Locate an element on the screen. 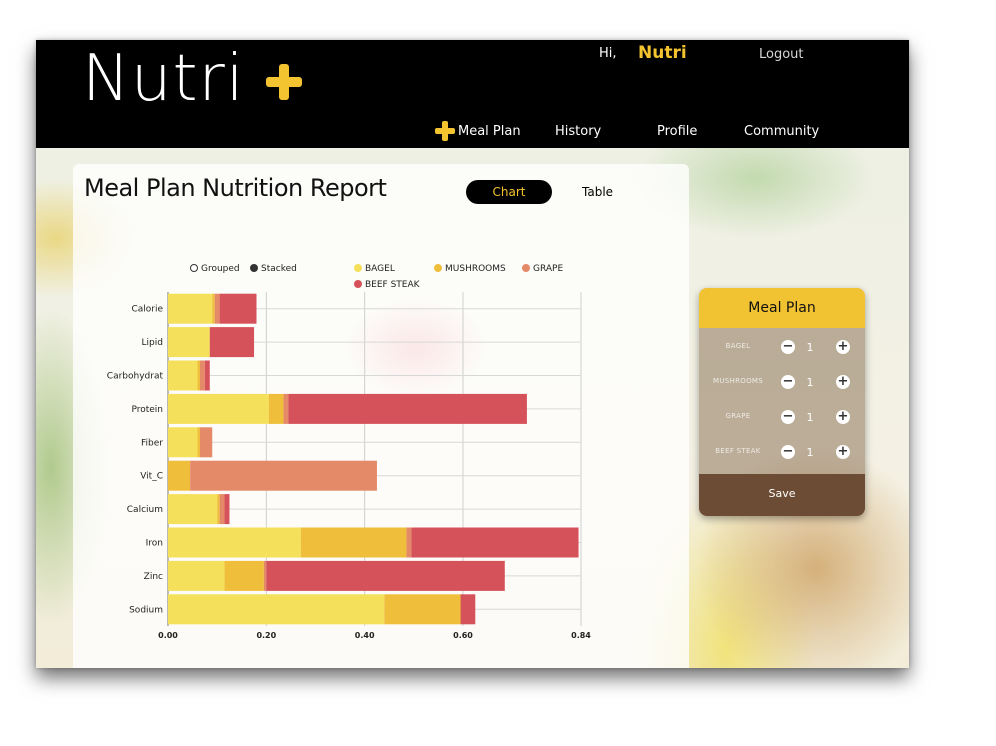 Image resolution: width=996 pixels, height=746 pixels. meal-plan-row: GRAPE − 1 + is located at coordinates (782, 418).